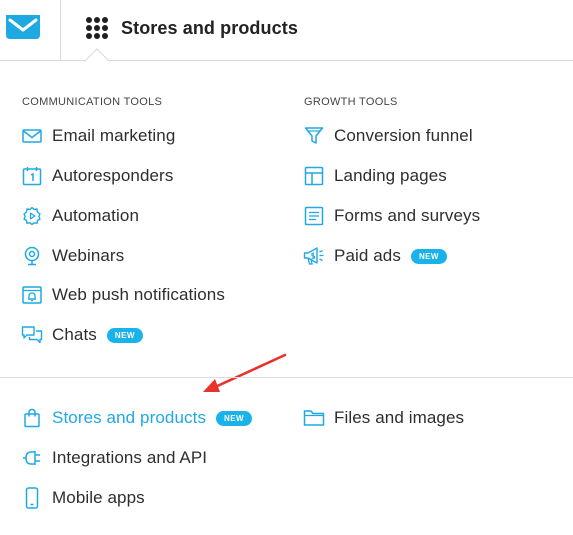 The image size is (573, 535). I want to click on menu-item-autoresponders: Autoresponders, so click(97, 176).